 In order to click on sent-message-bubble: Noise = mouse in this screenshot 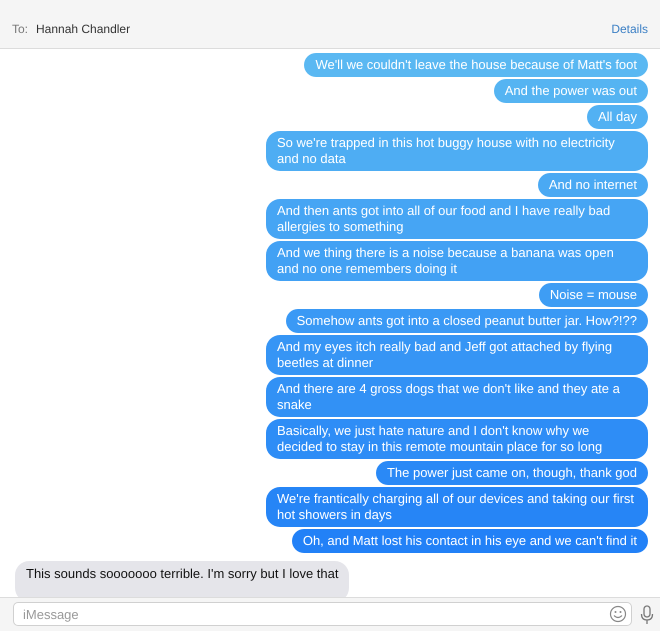, I will do `click(593, 295)`.